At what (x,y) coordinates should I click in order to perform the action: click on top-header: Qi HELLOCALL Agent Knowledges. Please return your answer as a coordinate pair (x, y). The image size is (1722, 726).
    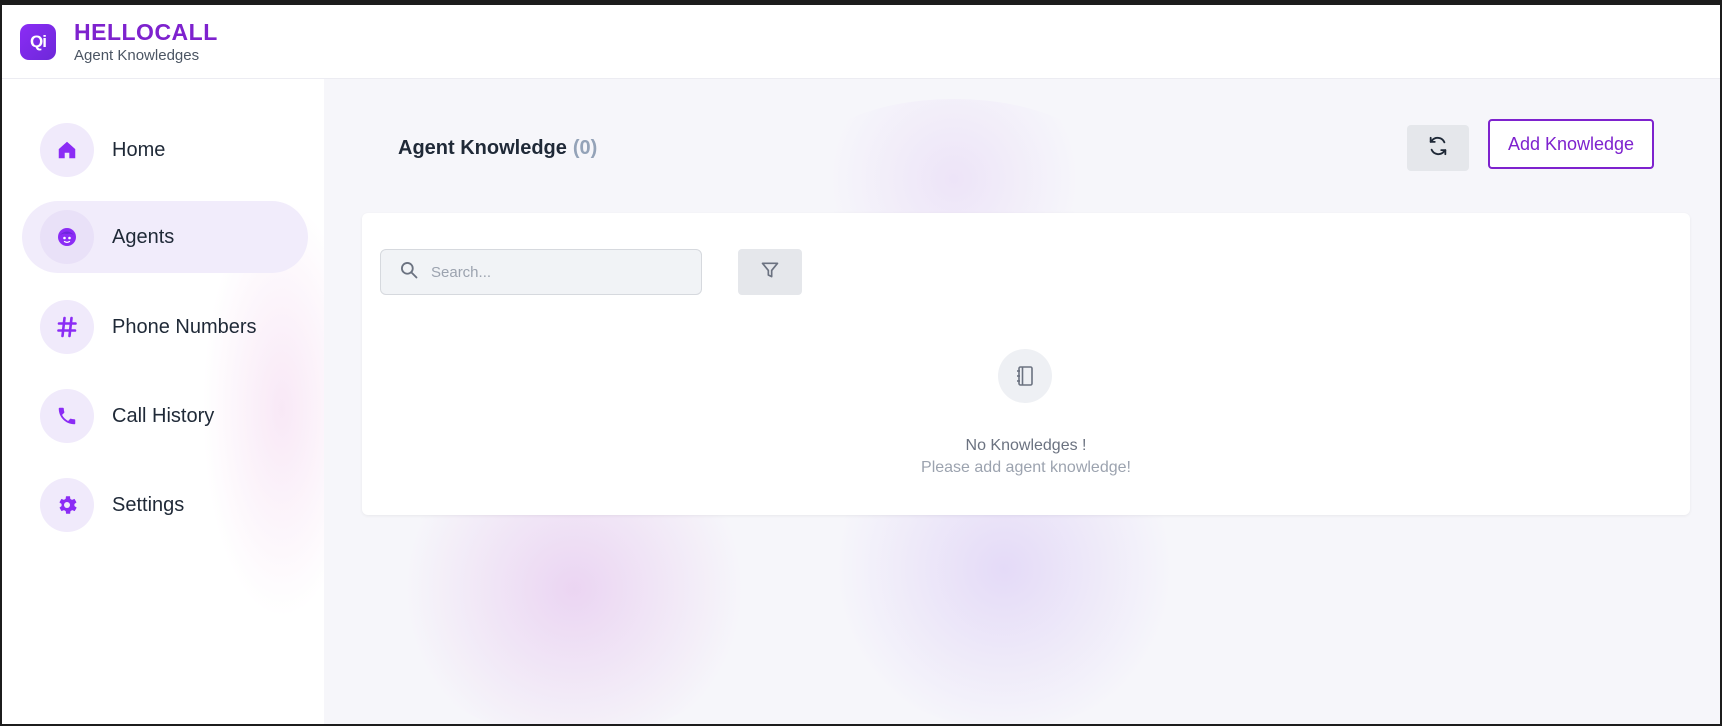
    Looking at the image, I should click on (861, 42).